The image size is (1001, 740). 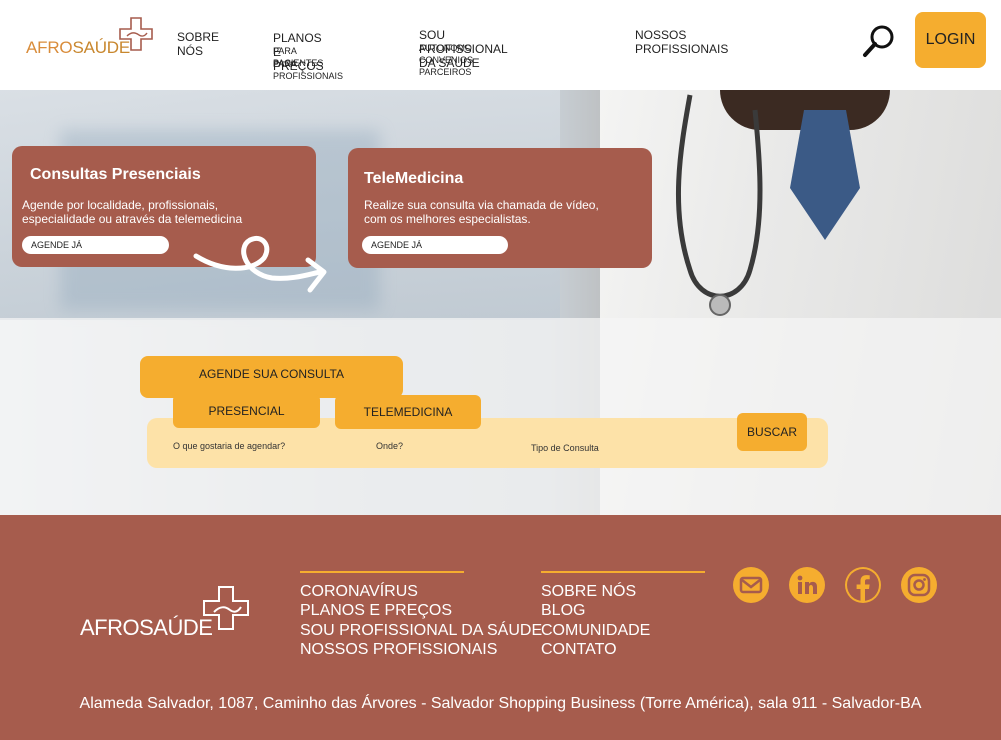 What do you see at coordinates (308, 70) in the screenshot?
I see `nav-planos-profissionais: PARA PROFISSIONAIS` at bounding box center [308, 70].